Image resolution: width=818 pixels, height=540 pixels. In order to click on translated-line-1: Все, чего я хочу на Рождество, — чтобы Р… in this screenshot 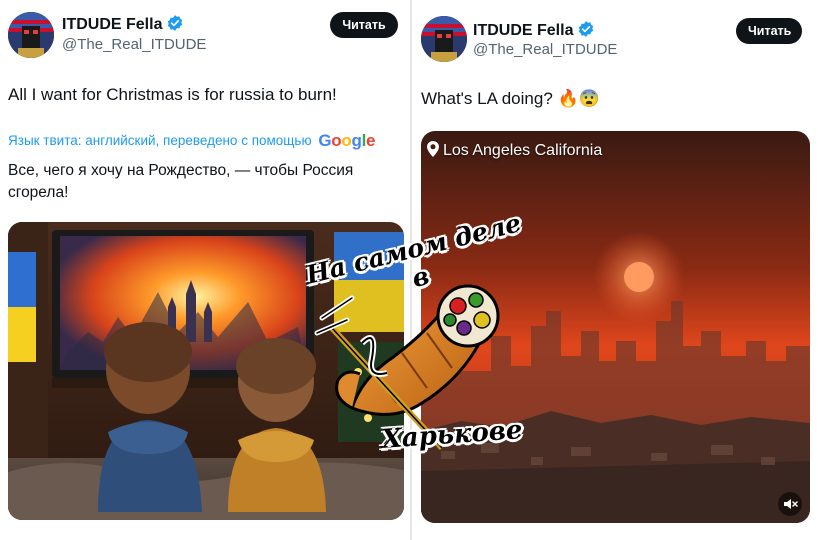, I will do `click(181, 170)`.